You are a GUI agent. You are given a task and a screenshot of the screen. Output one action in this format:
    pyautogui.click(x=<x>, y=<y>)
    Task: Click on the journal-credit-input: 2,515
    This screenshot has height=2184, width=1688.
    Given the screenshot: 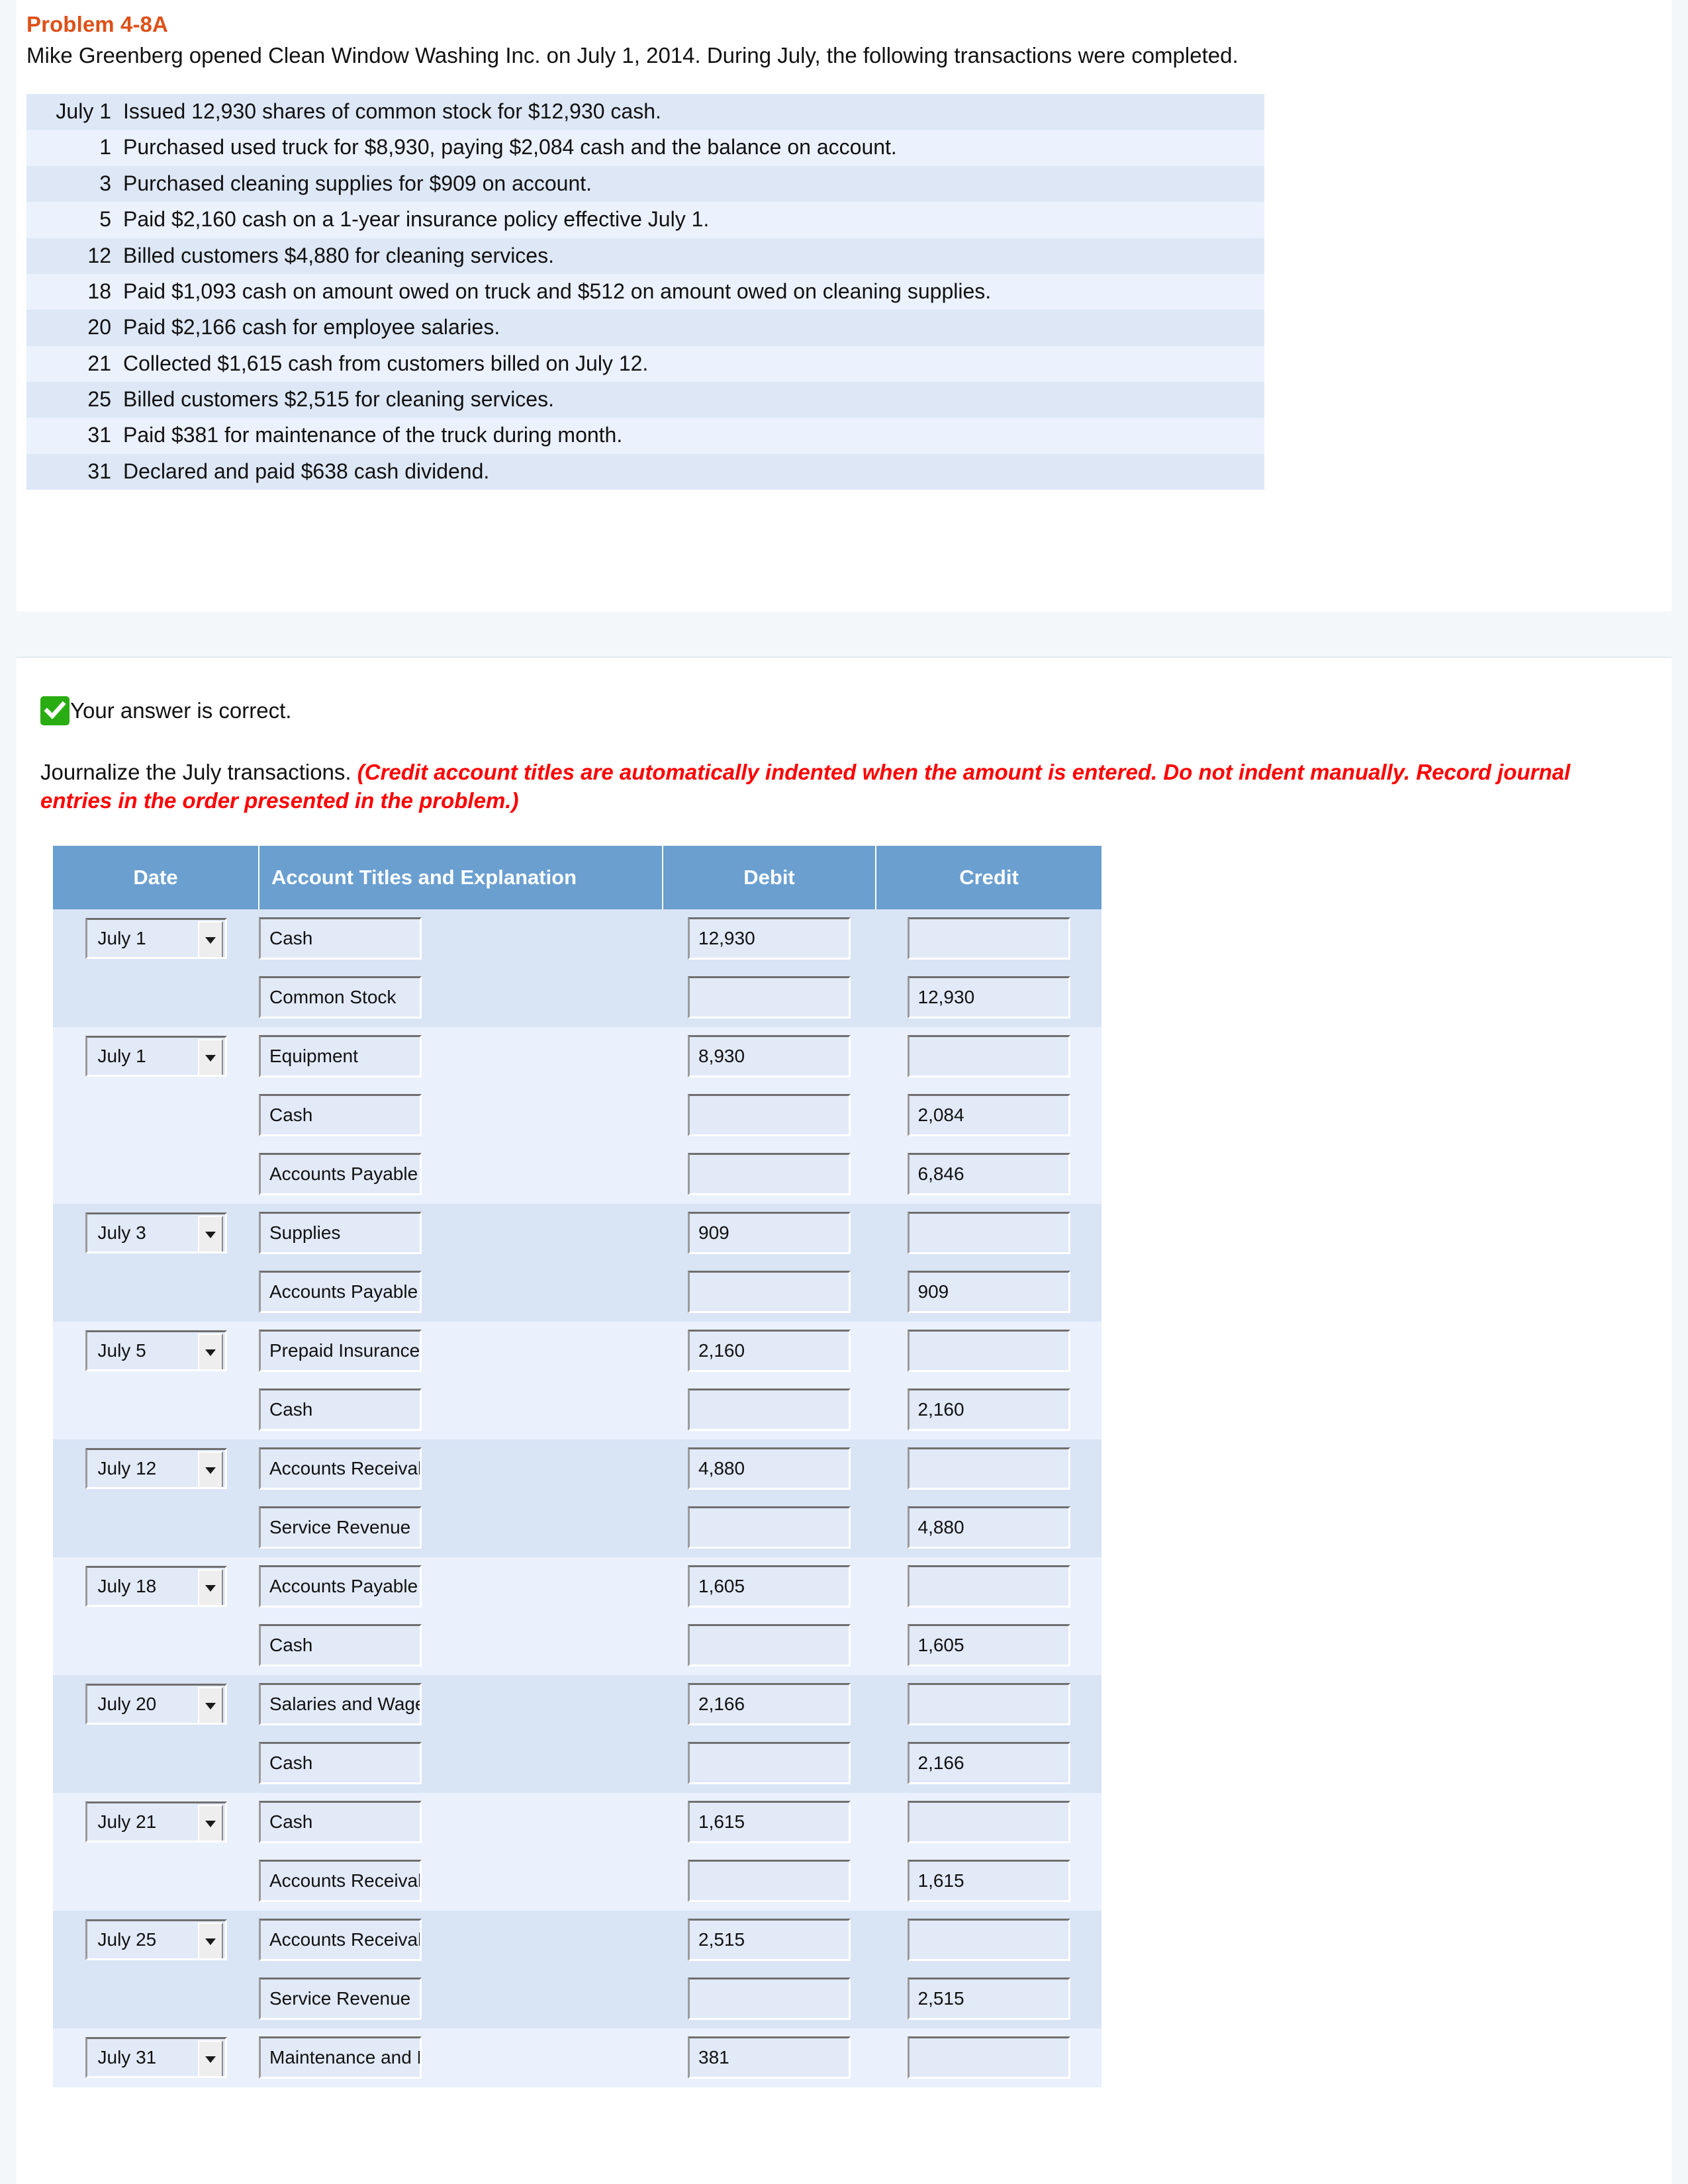 What is the action you would take?
    pyautogui.click(x=988, y=1999)
    